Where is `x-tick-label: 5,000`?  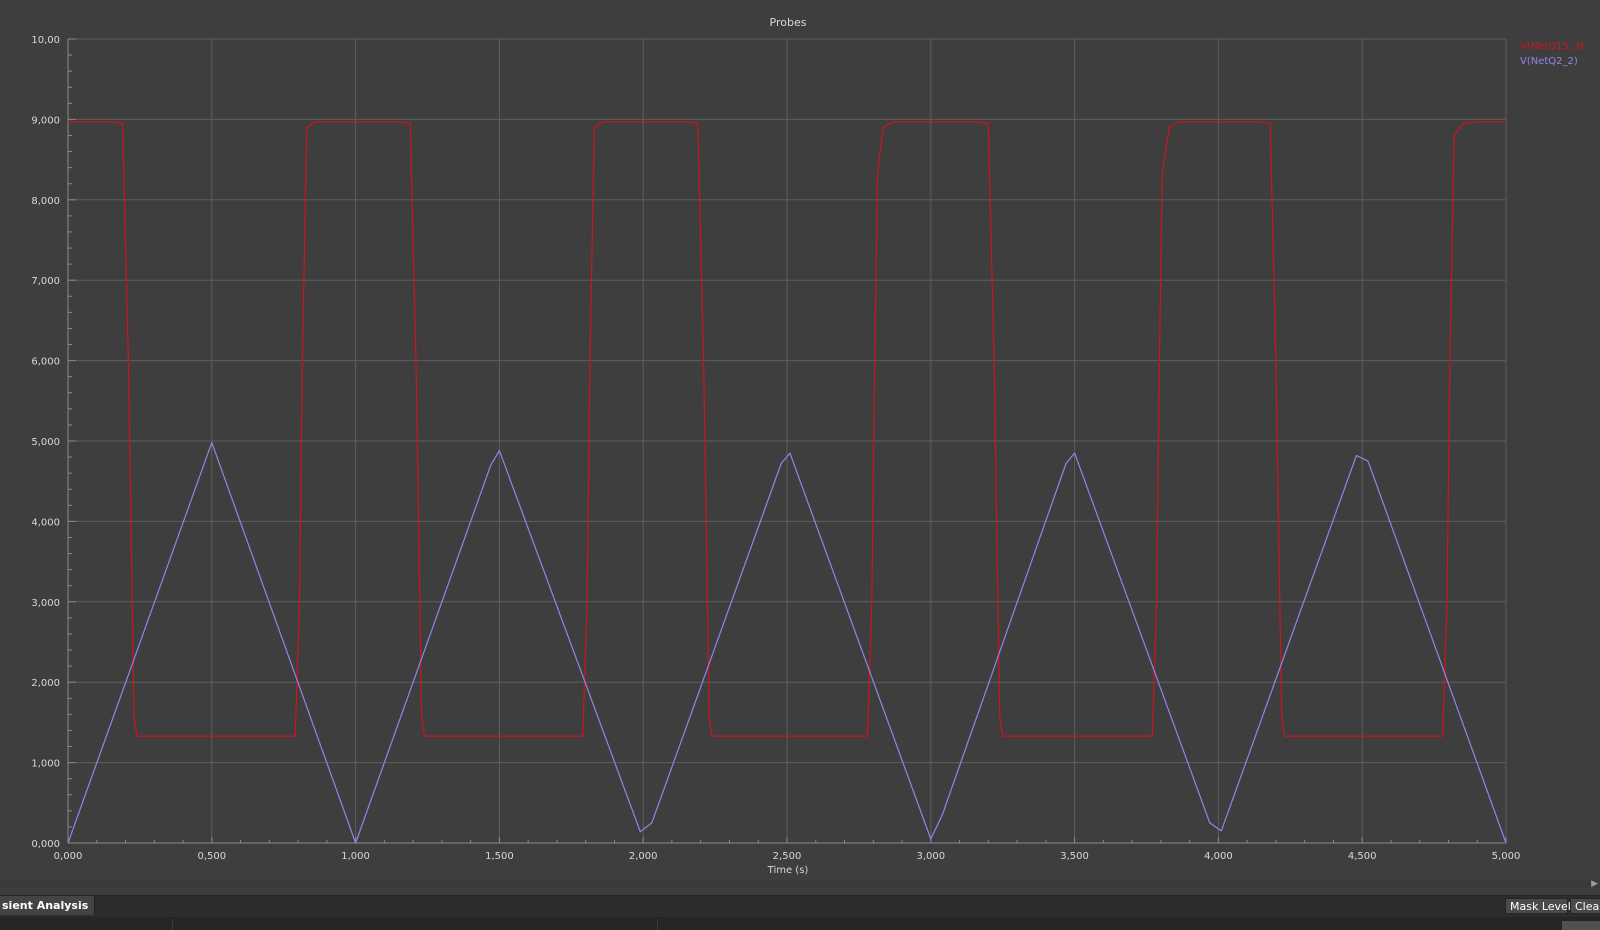
x-tick-label: 5,000 is located at coordinates (1506, 856).